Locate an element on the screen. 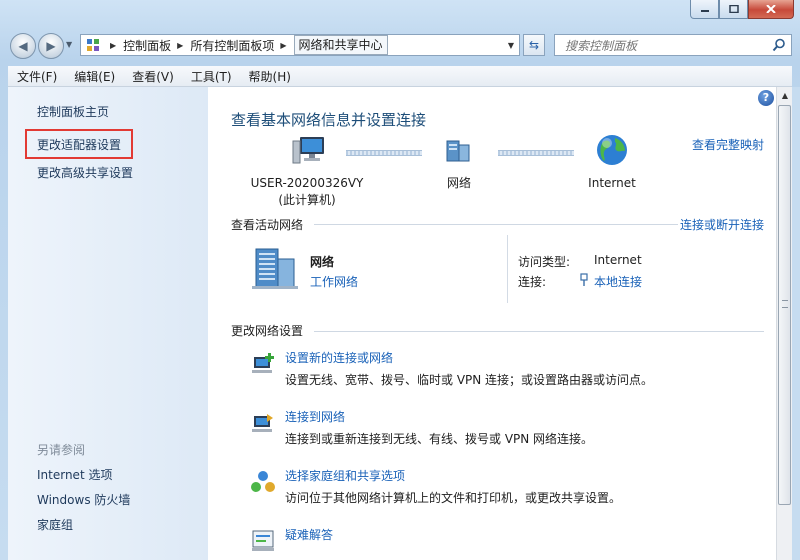 This screenshot has height=560, width=800. forward-button: ▶ is located at coordinates (51, 46).